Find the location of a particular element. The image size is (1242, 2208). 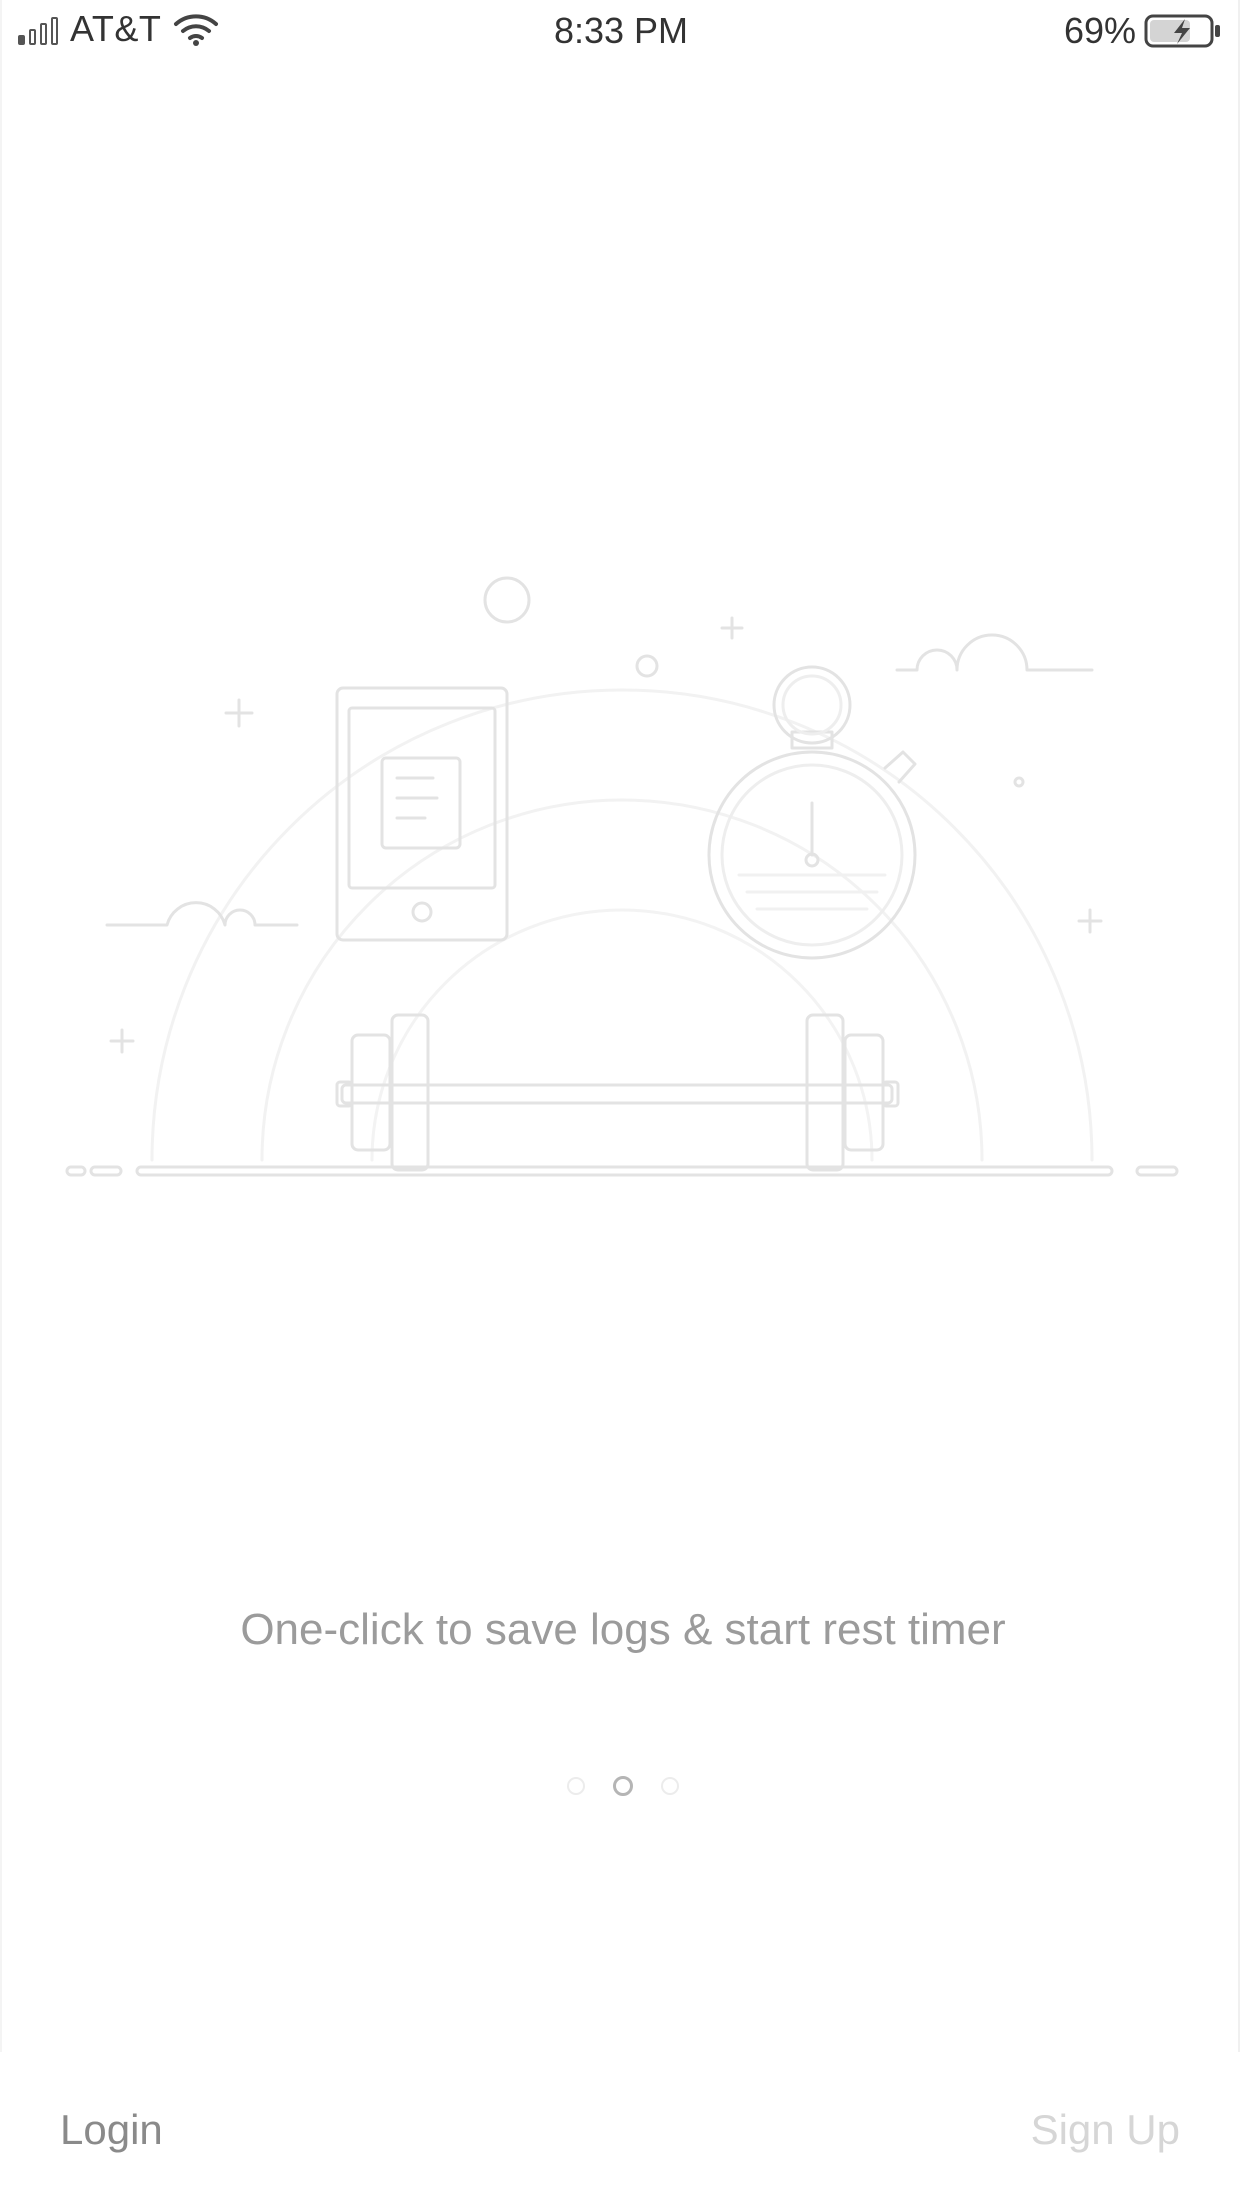

page-indicator is located at coordinates (622, 1786).